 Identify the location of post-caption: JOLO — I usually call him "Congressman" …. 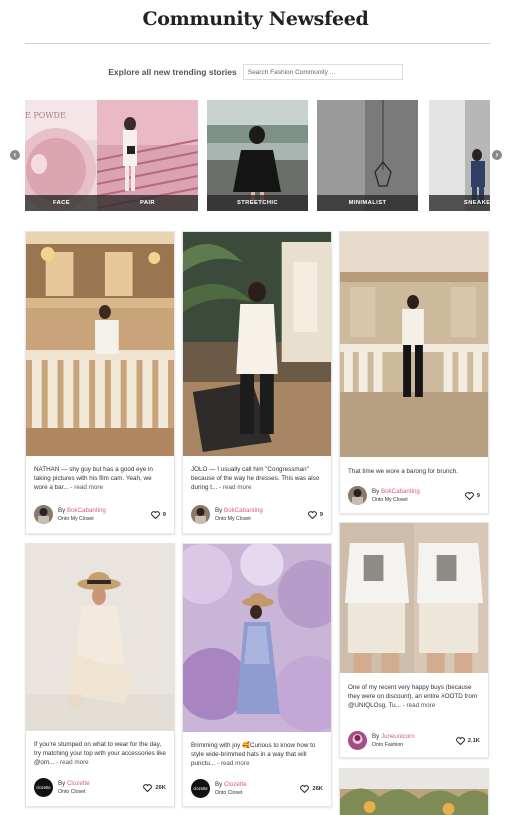
(257, 478).